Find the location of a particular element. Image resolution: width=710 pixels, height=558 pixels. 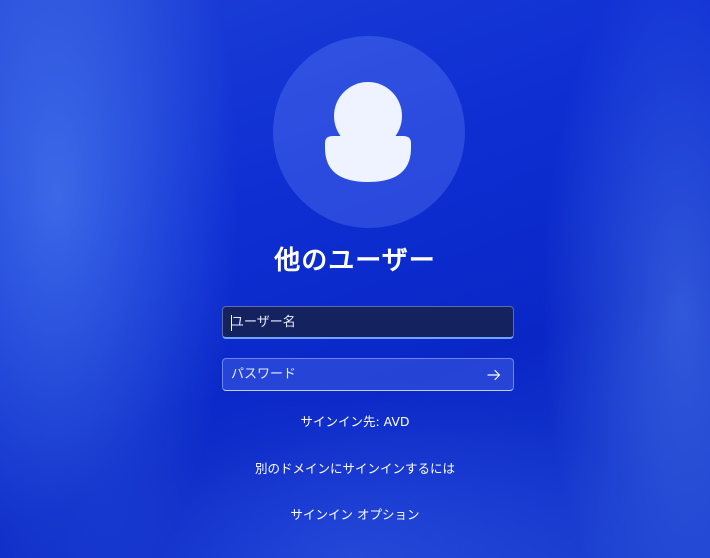

password-field is located at coordinates (368, 374).